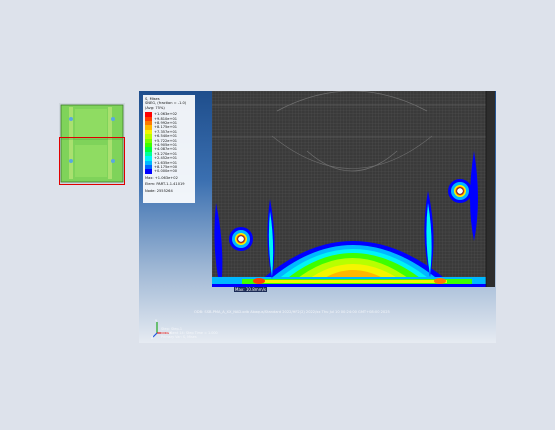 This screenshot has height=430, width=555. Describe the element at coordinates (92, 161) in the screenshot. I see `thumbnail-selection-box` at that location.